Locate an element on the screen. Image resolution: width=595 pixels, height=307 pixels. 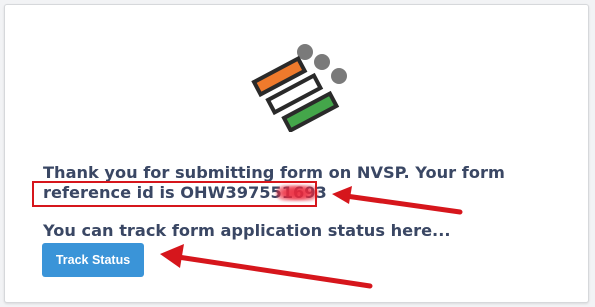
redaction-mark is located at coordinates (297, 193).